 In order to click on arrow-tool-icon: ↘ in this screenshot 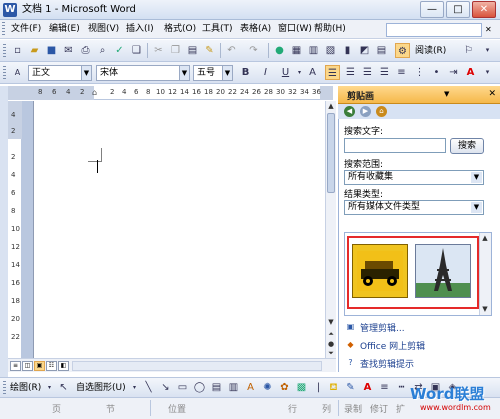, I will do `click(165, 387)`.